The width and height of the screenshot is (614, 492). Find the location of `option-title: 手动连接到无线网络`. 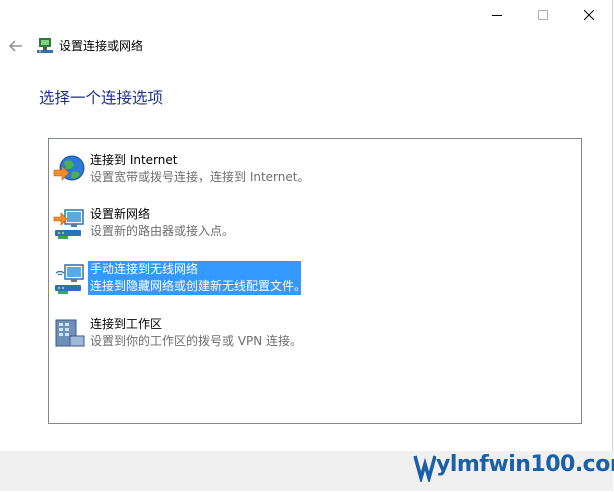

option-title: 手动连接到无线网络 is located at coordinates (144, 269).